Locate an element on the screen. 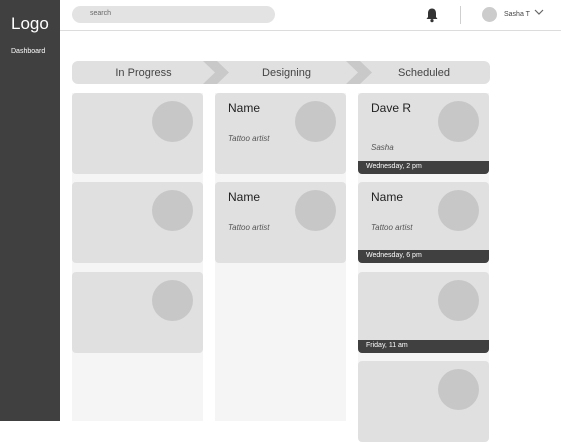 Image resolution: width=561 pixels, height=442 pixels. logo: Logo is located at coordinates (30, 23).